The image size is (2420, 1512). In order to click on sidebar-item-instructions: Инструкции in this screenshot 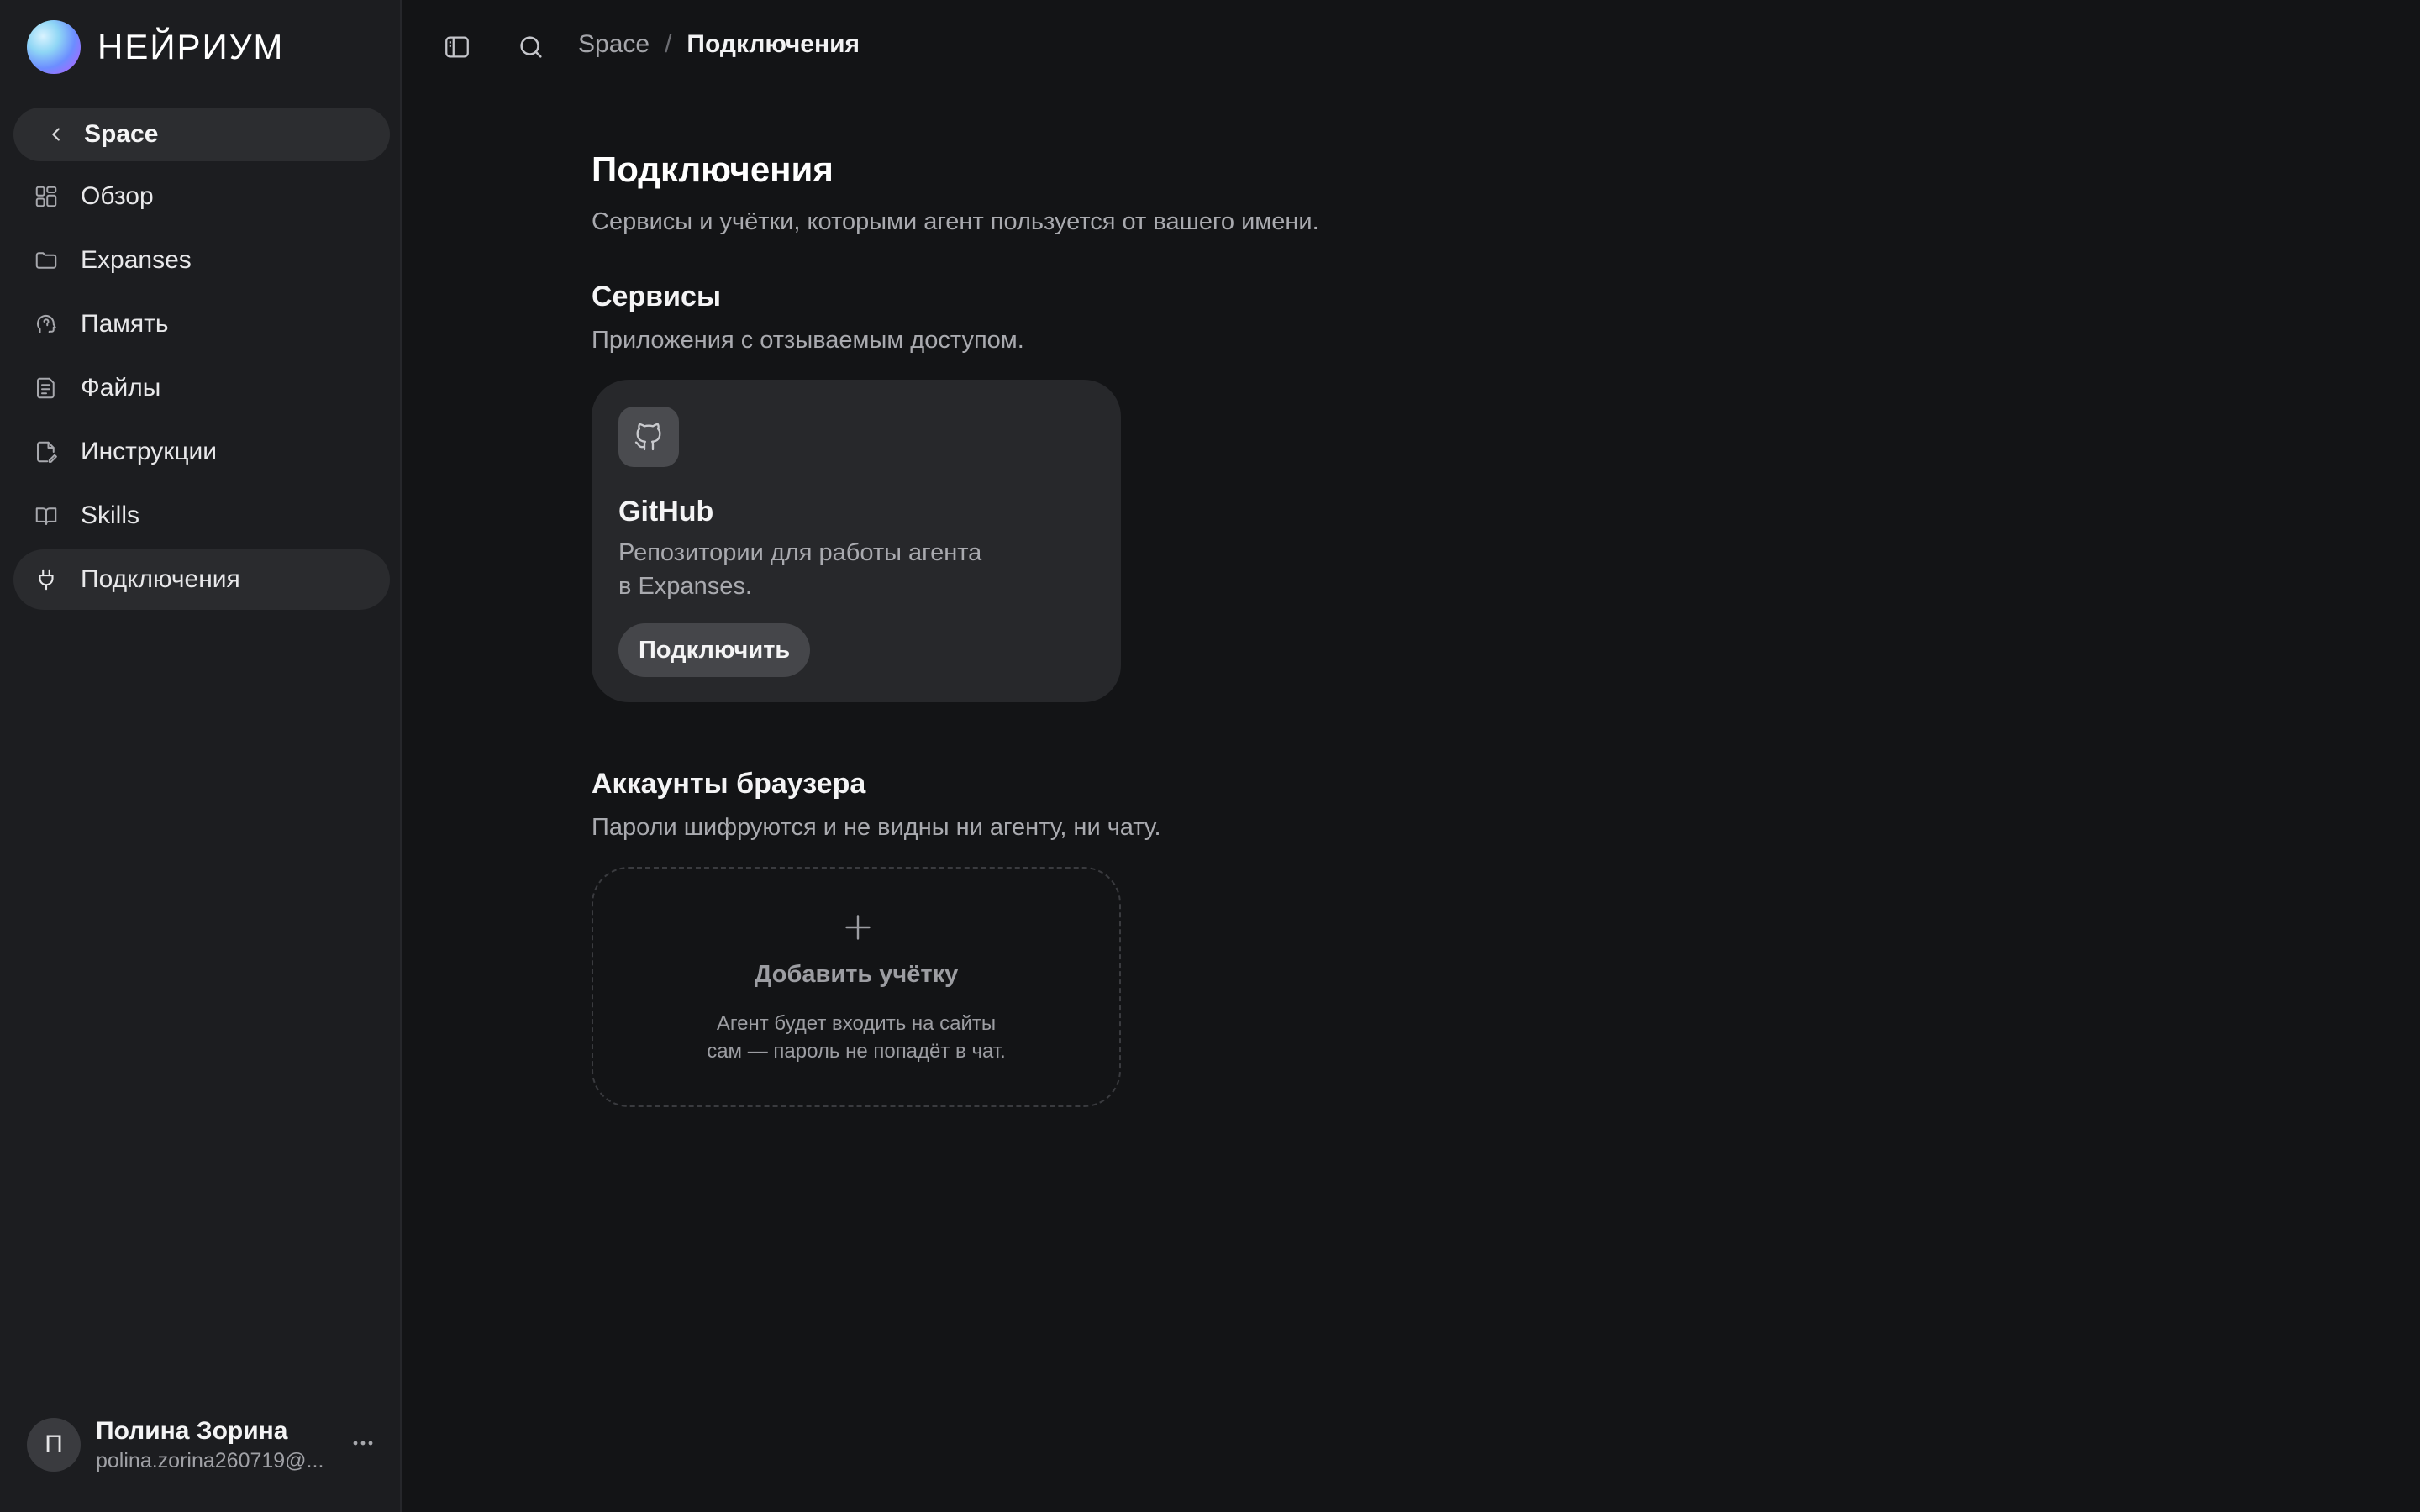, I will do `click(202, 452)`.